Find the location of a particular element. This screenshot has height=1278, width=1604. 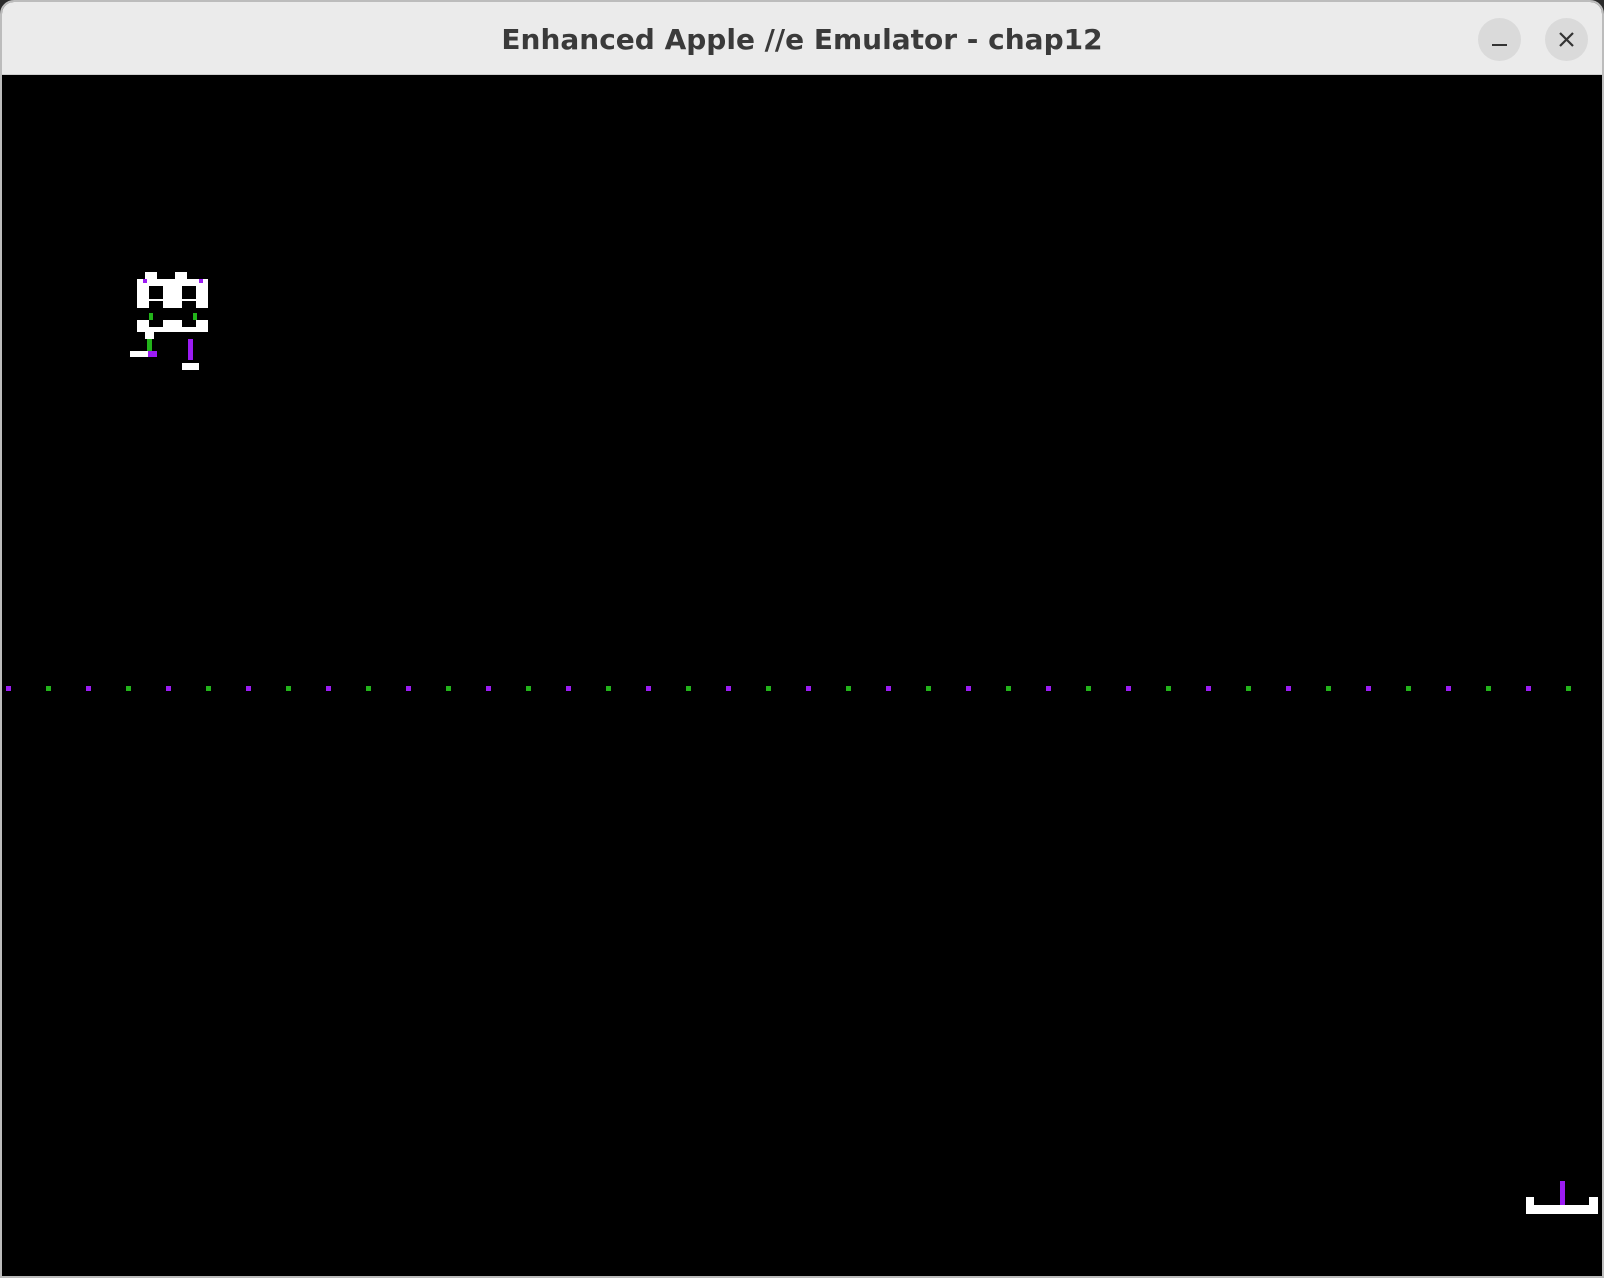

window-title: Enhanced Apple //e Emulator - chap12 is located at coordinates (802, 39).